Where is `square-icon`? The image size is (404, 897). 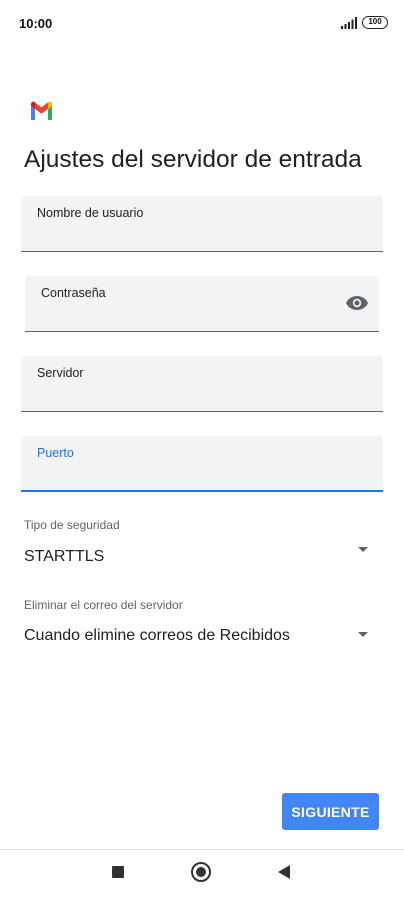
square-icon is located at coordinates (118, 872).